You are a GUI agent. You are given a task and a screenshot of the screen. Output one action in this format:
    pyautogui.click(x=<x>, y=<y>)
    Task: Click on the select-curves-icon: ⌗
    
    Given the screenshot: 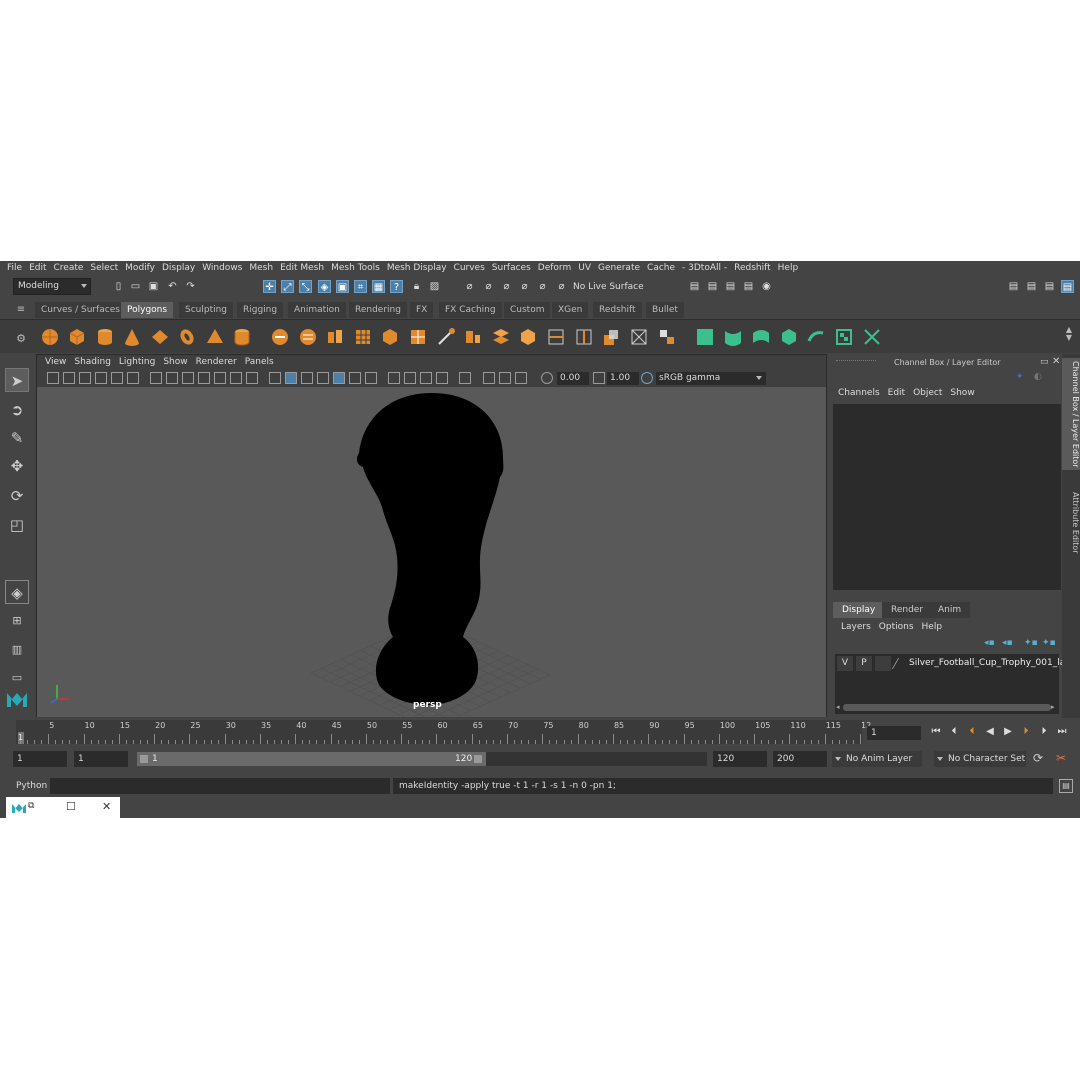 What is the action you would take?
    pyautogui.click(x=360, y=286)
    